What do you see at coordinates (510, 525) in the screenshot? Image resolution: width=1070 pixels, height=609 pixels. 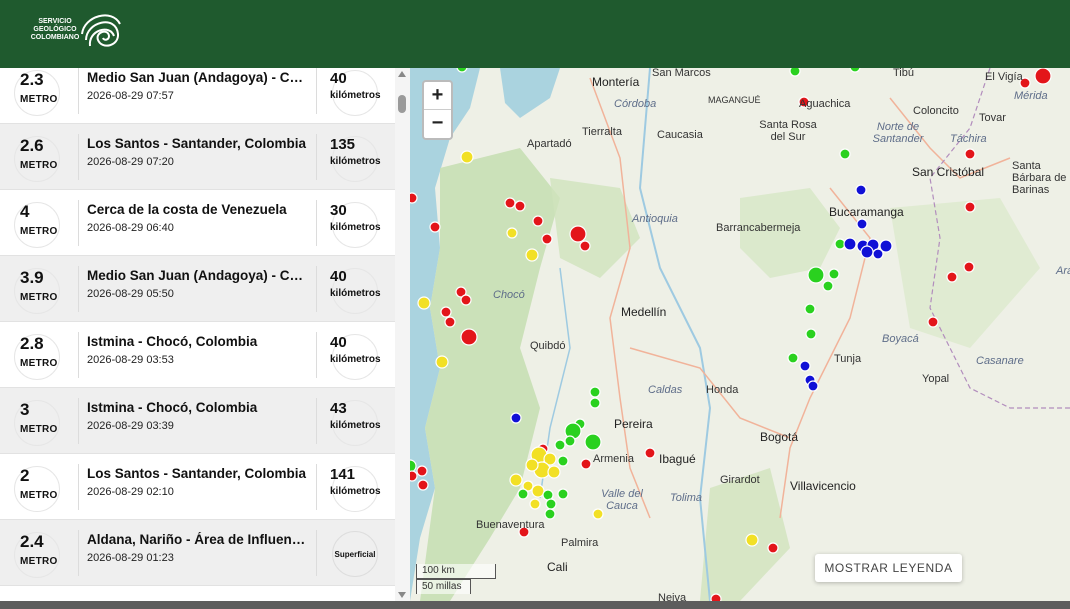 I see `map-label-buenaventura: Buenaventura` at bounding box center [510, 525].